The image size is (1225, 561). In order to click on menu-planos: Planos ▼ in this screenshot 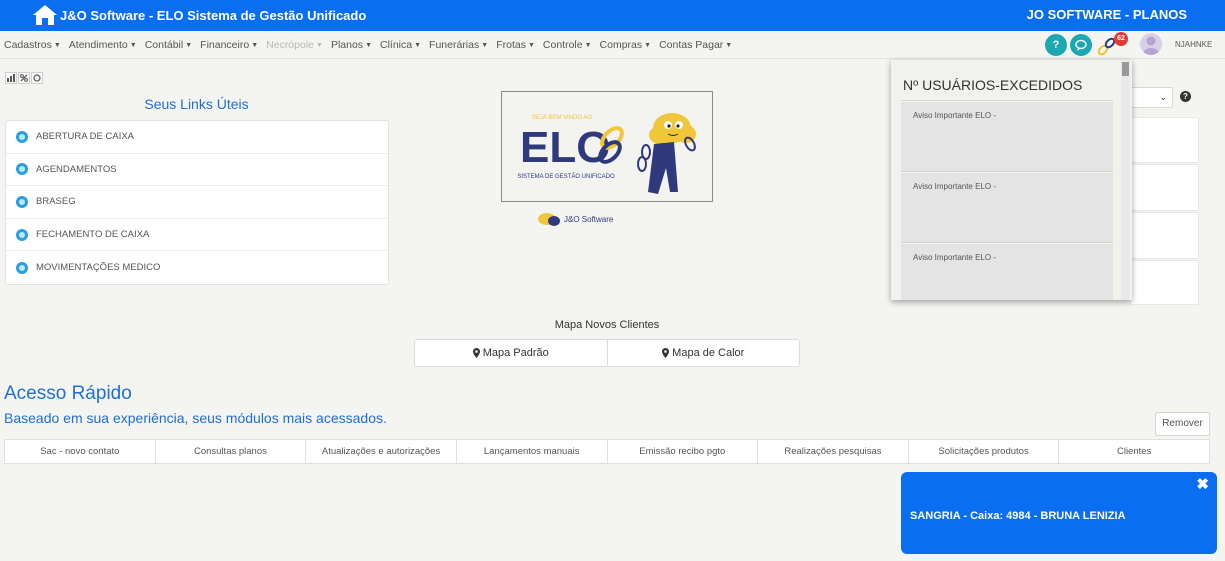, I will do `click(351, 45)`.